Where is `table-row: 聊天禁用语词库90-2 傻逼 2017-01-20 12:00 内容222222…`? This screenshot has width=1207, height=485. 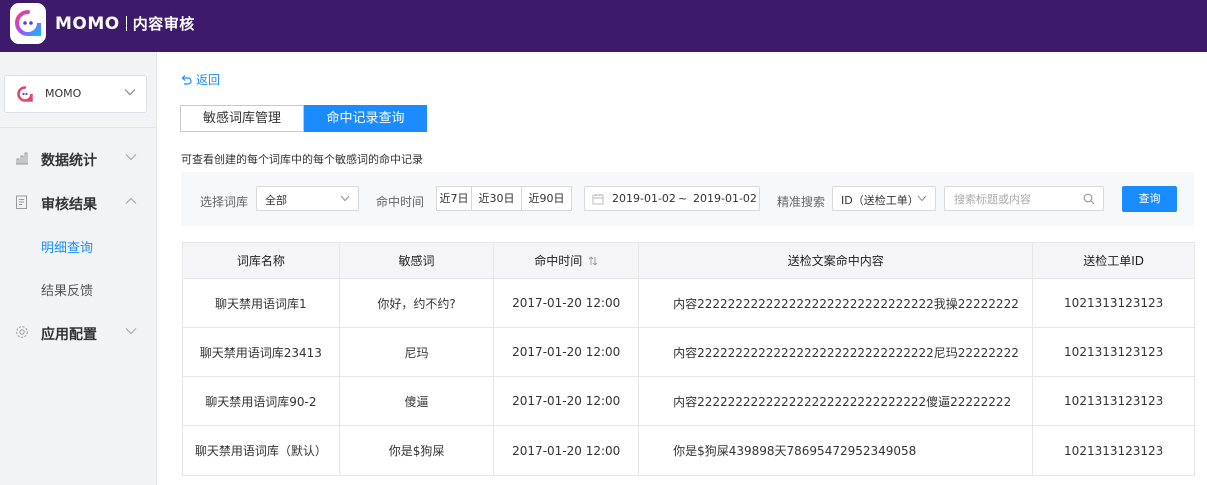
table-row: 聊天禁用语词库90-2 傻逼 2017-01-20 12:00 内容222222… is located at coordinates (688, 401).